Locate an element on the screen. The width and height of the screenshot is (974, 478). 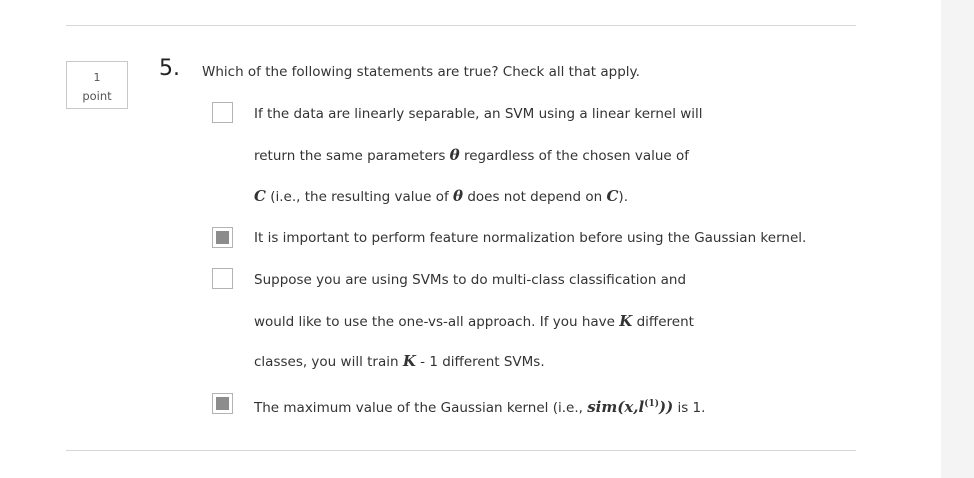
sim-function: sim(x,l is located at coordinates (616, 407).